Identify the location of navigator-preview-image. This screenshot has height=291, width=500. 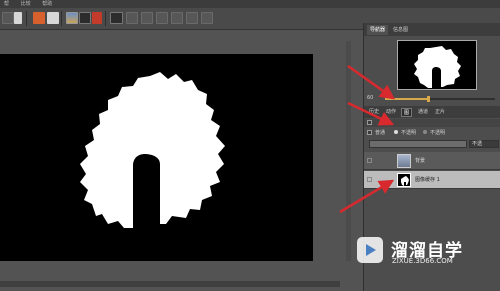
(437, 67).